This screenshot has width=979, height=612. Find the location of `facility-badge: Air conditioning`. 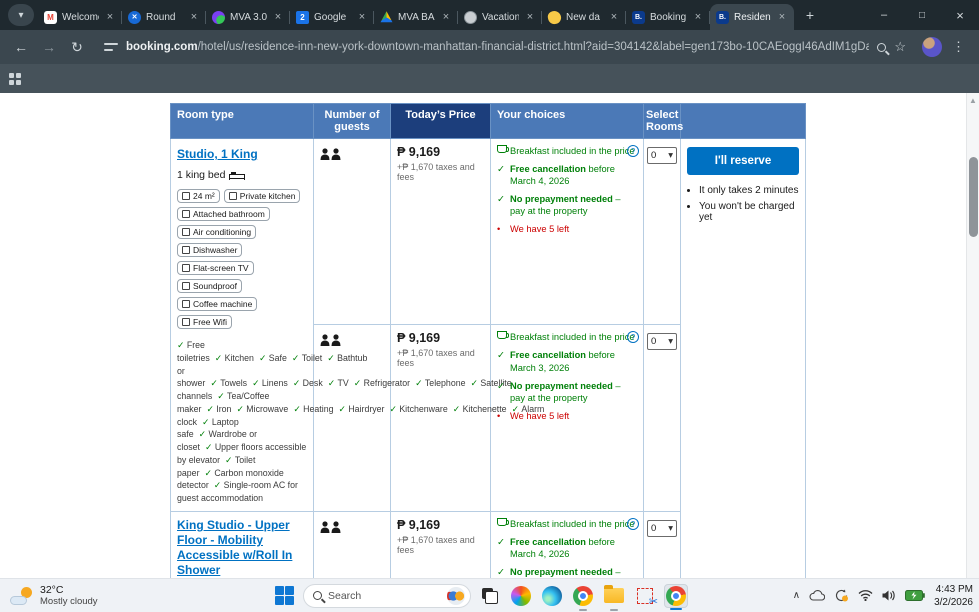

facility-badge: Air conditioning is located at coordinates (217, 232).